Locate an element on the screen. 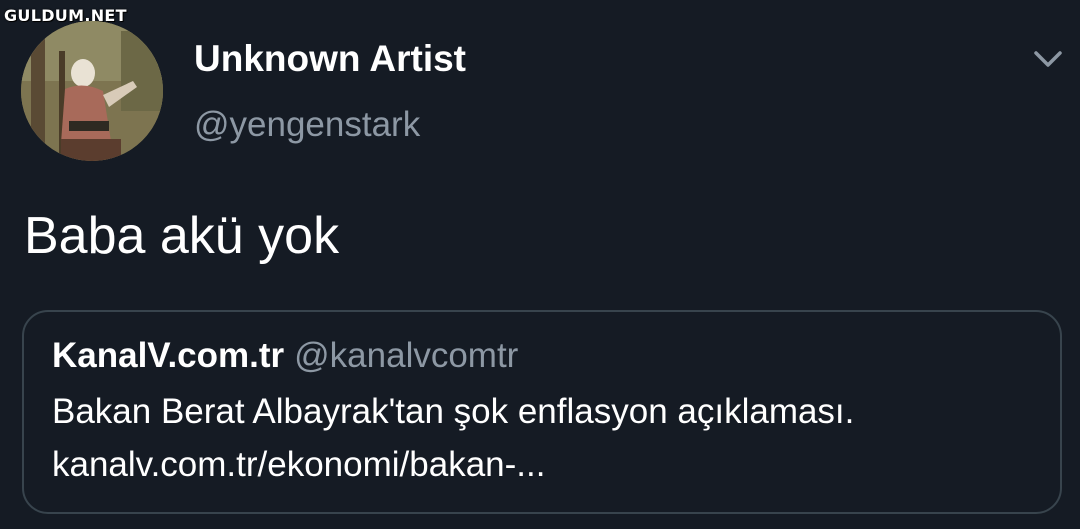 This screenshot has height=529, width=1080. tweet-text: Baba akü yok is located at coordinates (182, 236).